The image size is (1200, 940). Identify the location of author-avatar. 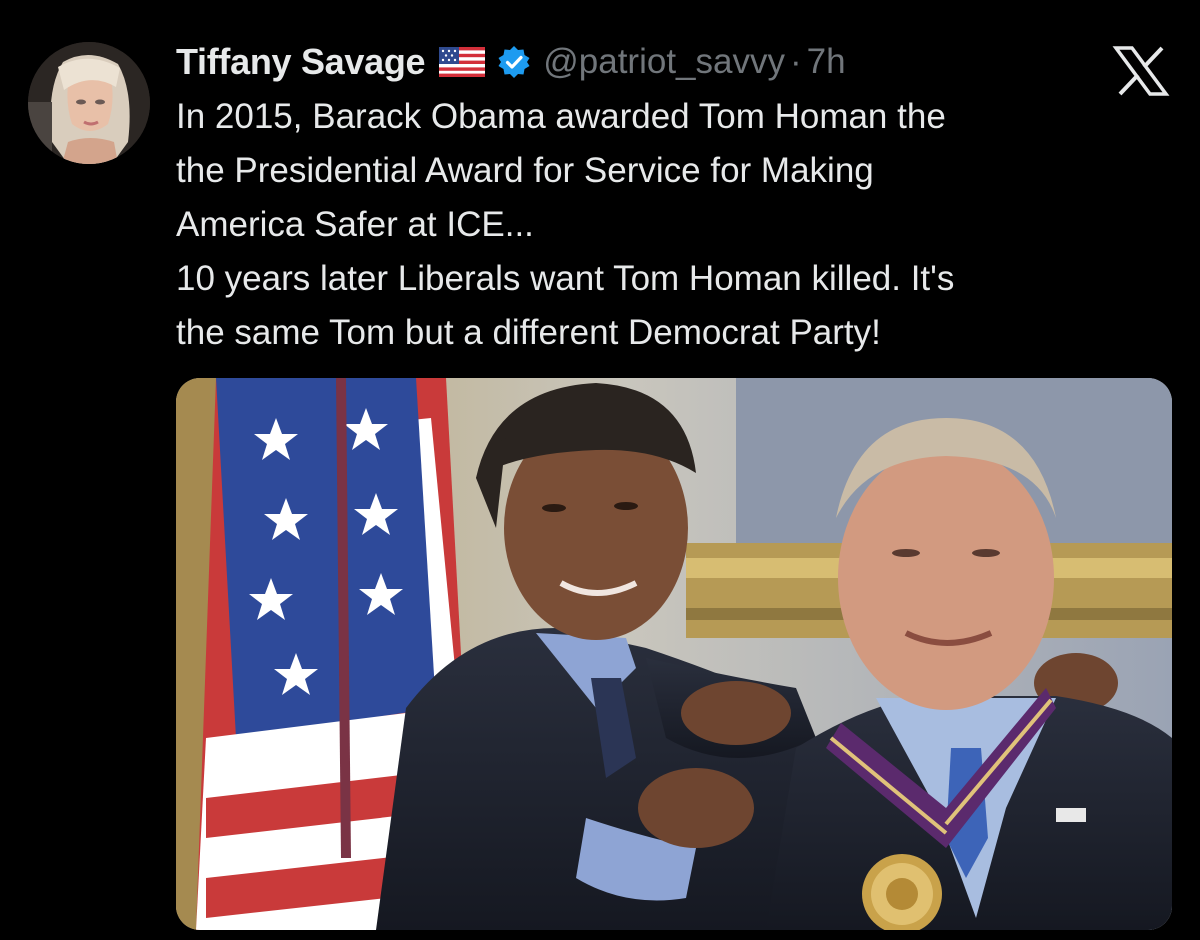
(89, 103).